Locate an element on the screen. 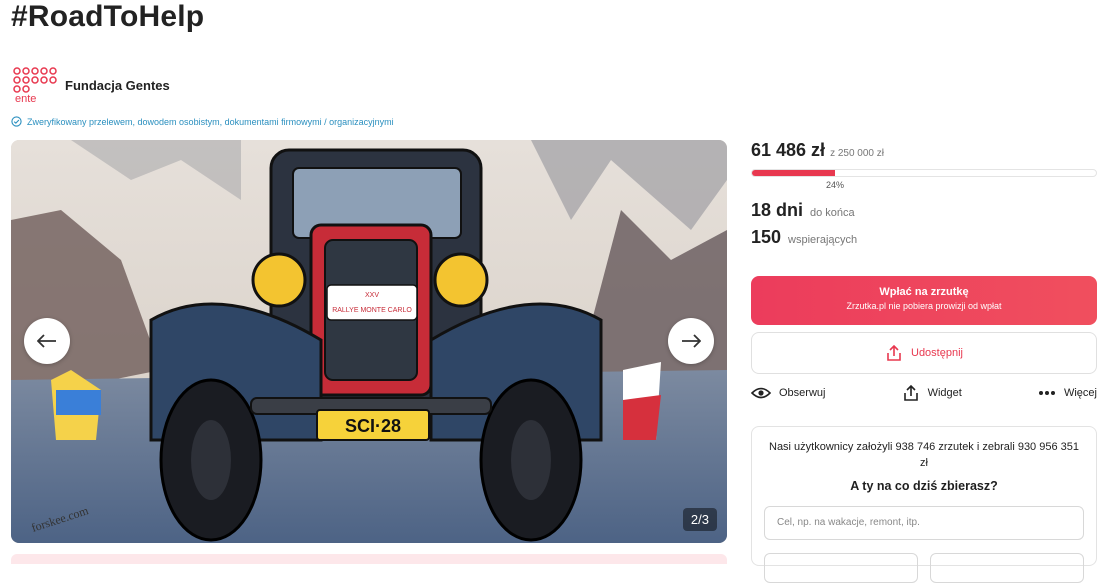 This screenshot has width=1103, height=583. progress-bar is located at coordinates (924, 173).